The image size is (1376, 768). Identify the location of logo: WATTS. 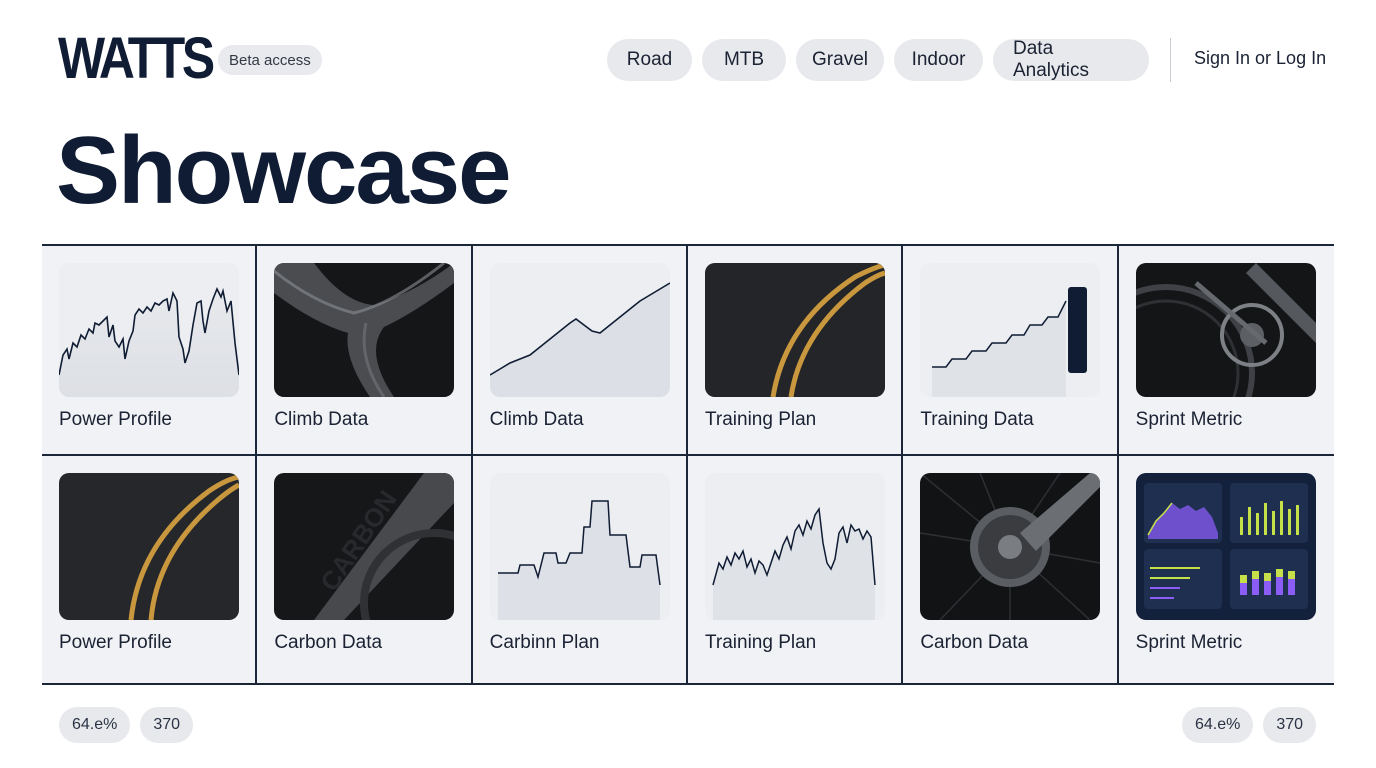
(147, 59).